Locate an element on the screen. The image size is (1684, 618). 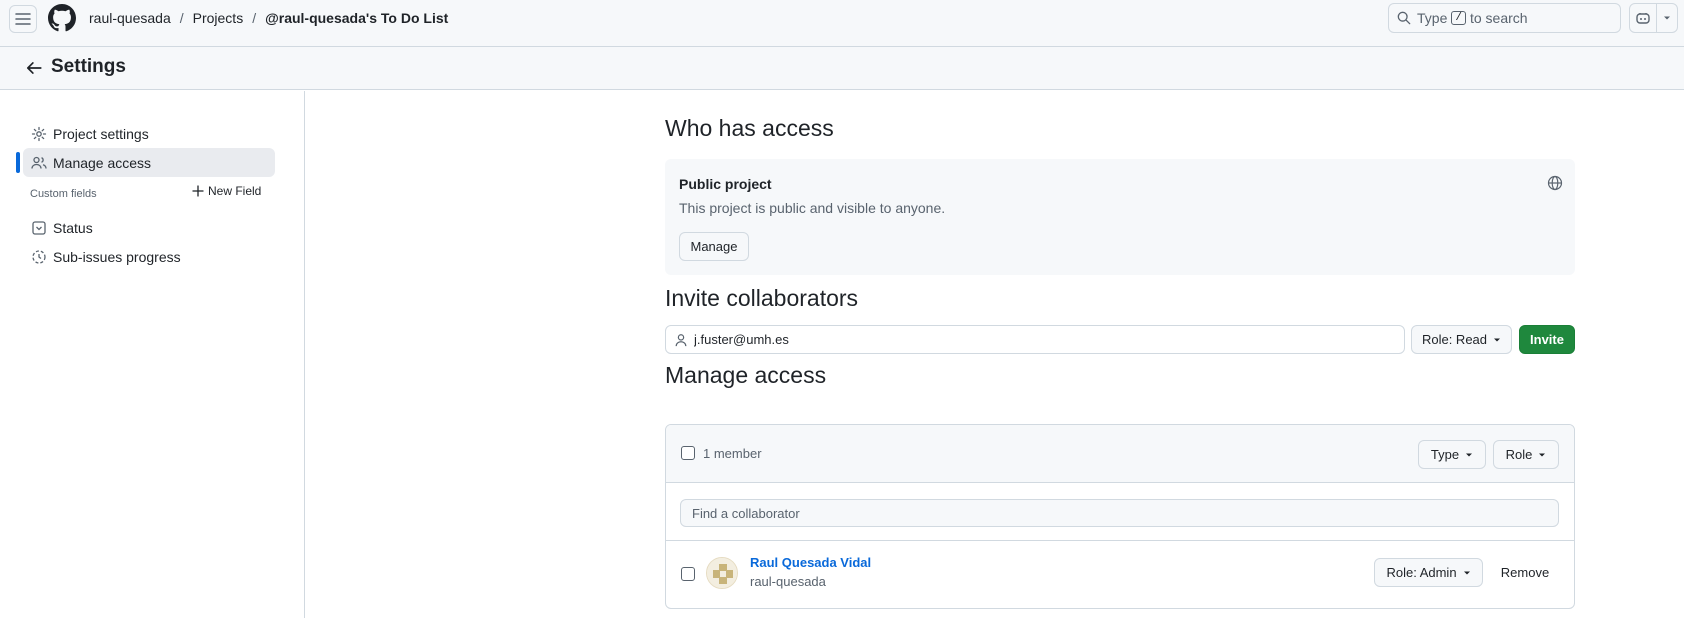
remove-member-button: Remove is located at coordinates (1525, 572).